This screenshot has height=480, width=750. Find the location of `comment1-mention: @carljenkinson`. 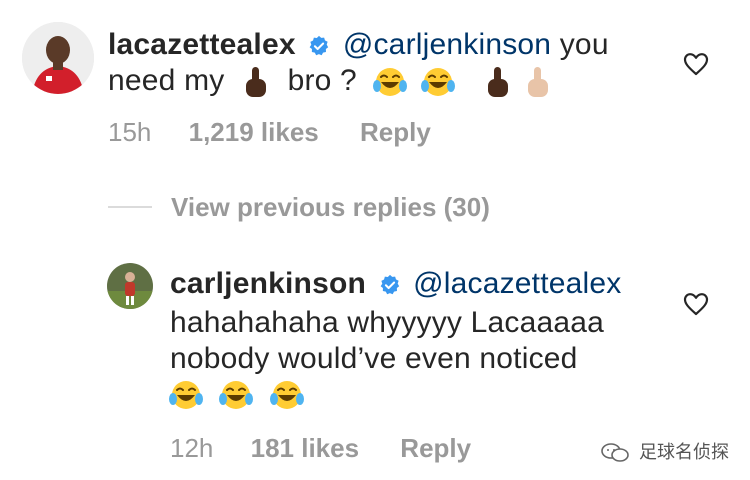

comment1-mention: @carljenkinson is located at coordinates (447, 44).